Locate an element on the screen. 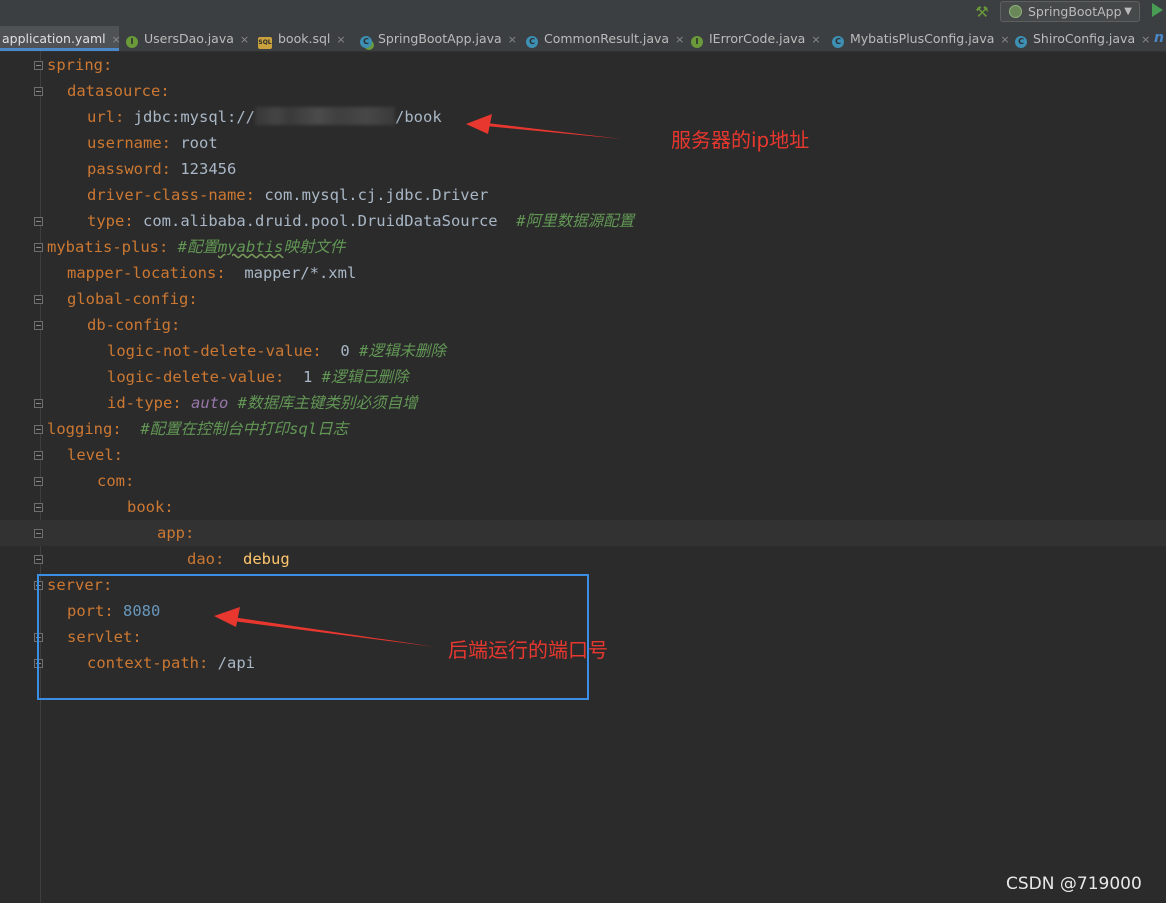 Image resolution: width=1166 pixels, height=903 pixels. annotation-server-ip: 服务器的ip地址 is located at coordinates (740, 140).